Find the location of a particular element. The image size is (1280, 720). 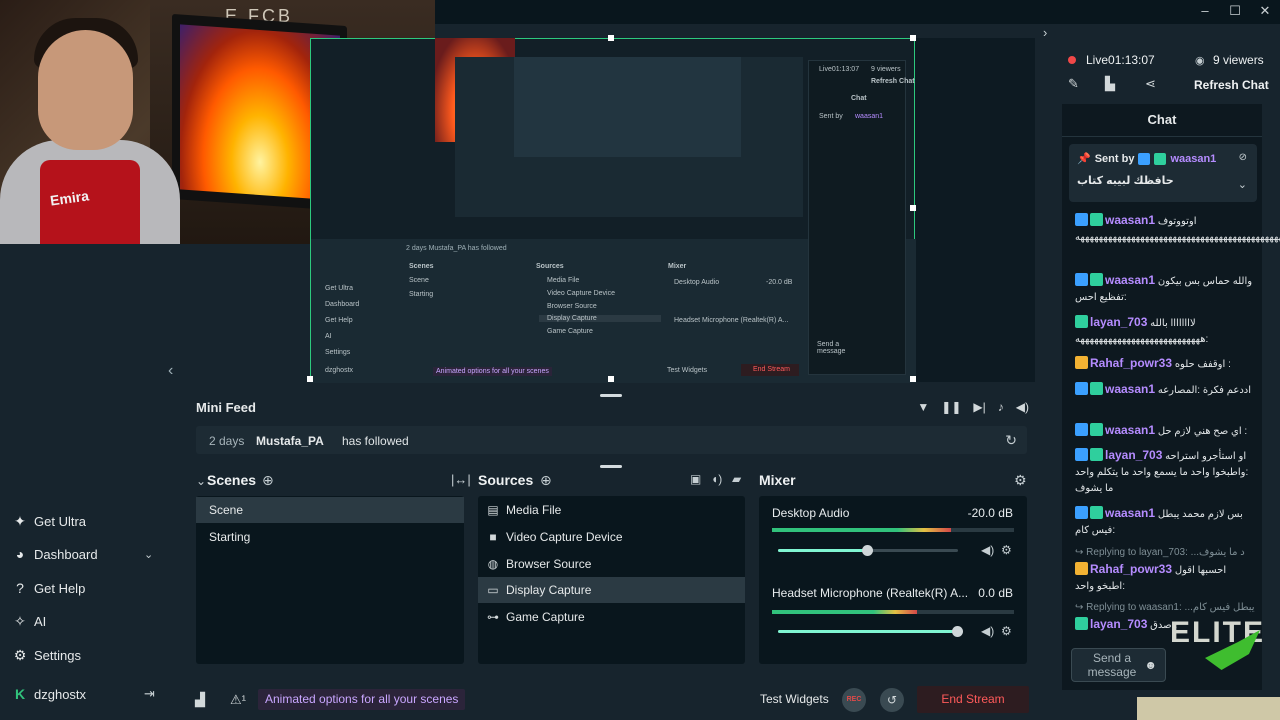

replay-buffer-icon: ↺ is located at coordinates (892, 700).